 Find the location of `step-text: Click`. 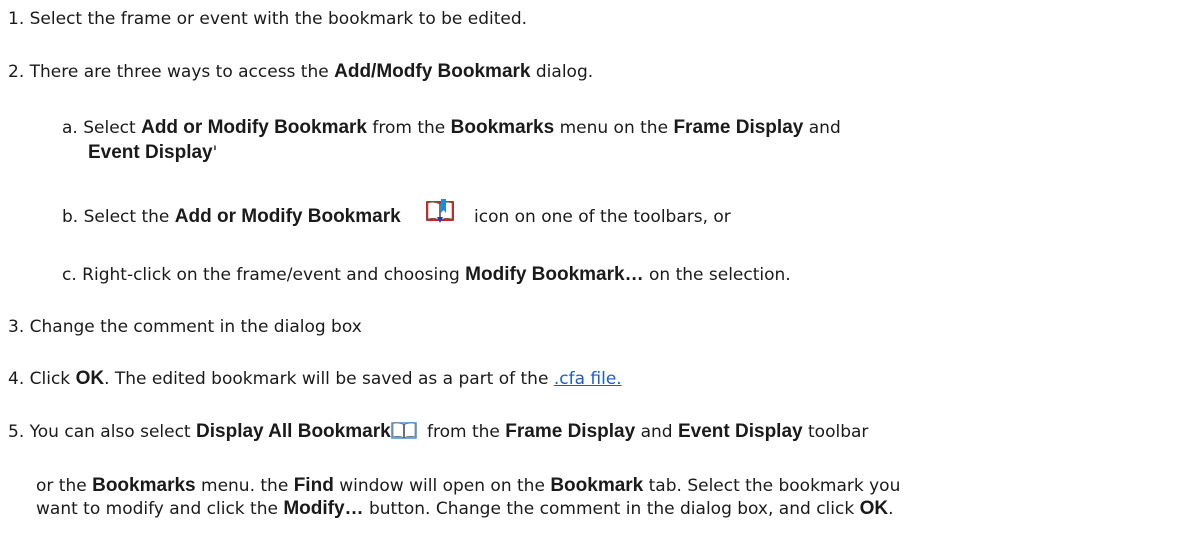

step-text: Click is located at coordinates (52, 379).